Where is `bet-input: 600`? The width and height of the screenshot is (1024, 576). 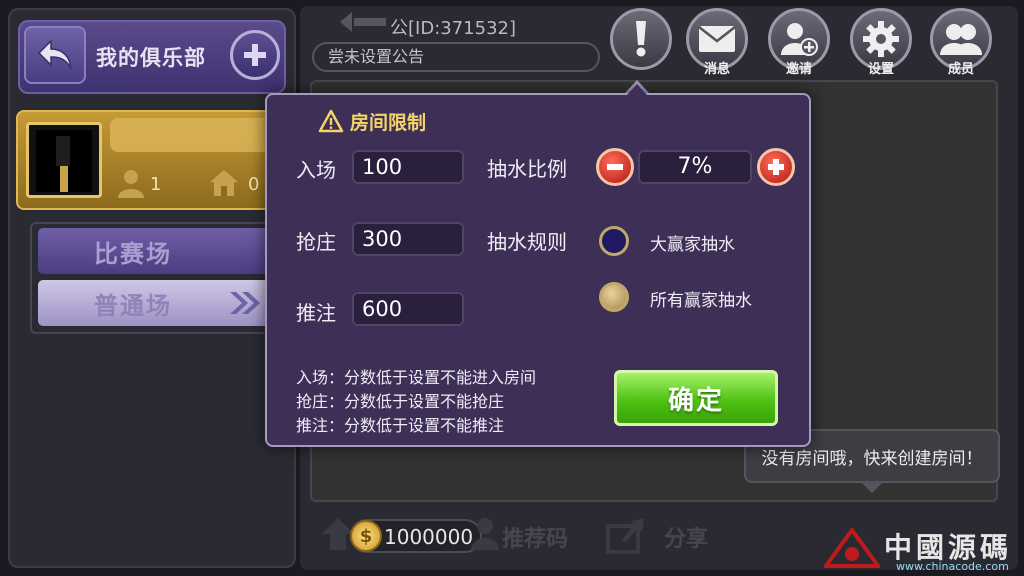
bet-input: 600 is located at coordinates (408, 309).